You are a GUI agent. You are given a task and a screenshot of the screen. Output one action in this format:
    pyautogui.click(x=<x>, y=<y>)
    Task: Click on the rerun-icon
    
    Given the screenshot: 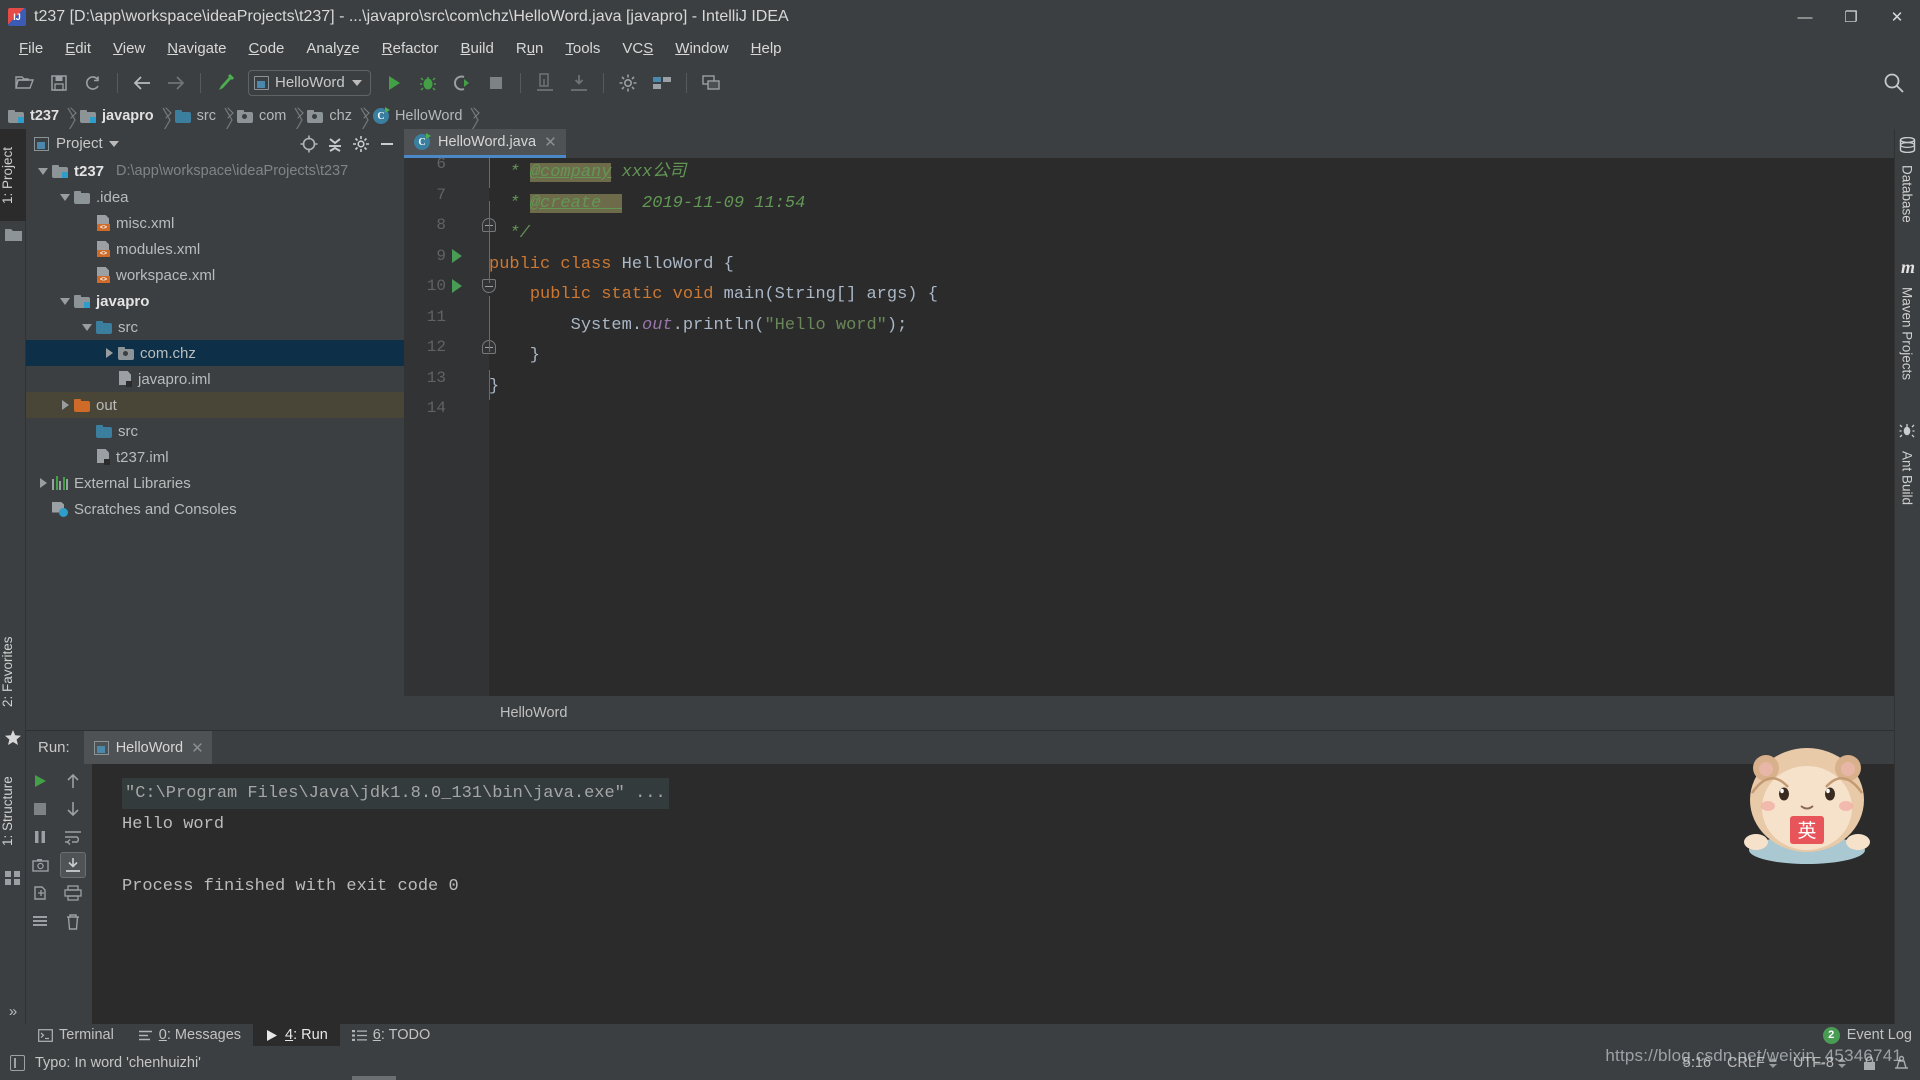 What is the action you would take?
    pyautogui.click(x=40, y=781)
    